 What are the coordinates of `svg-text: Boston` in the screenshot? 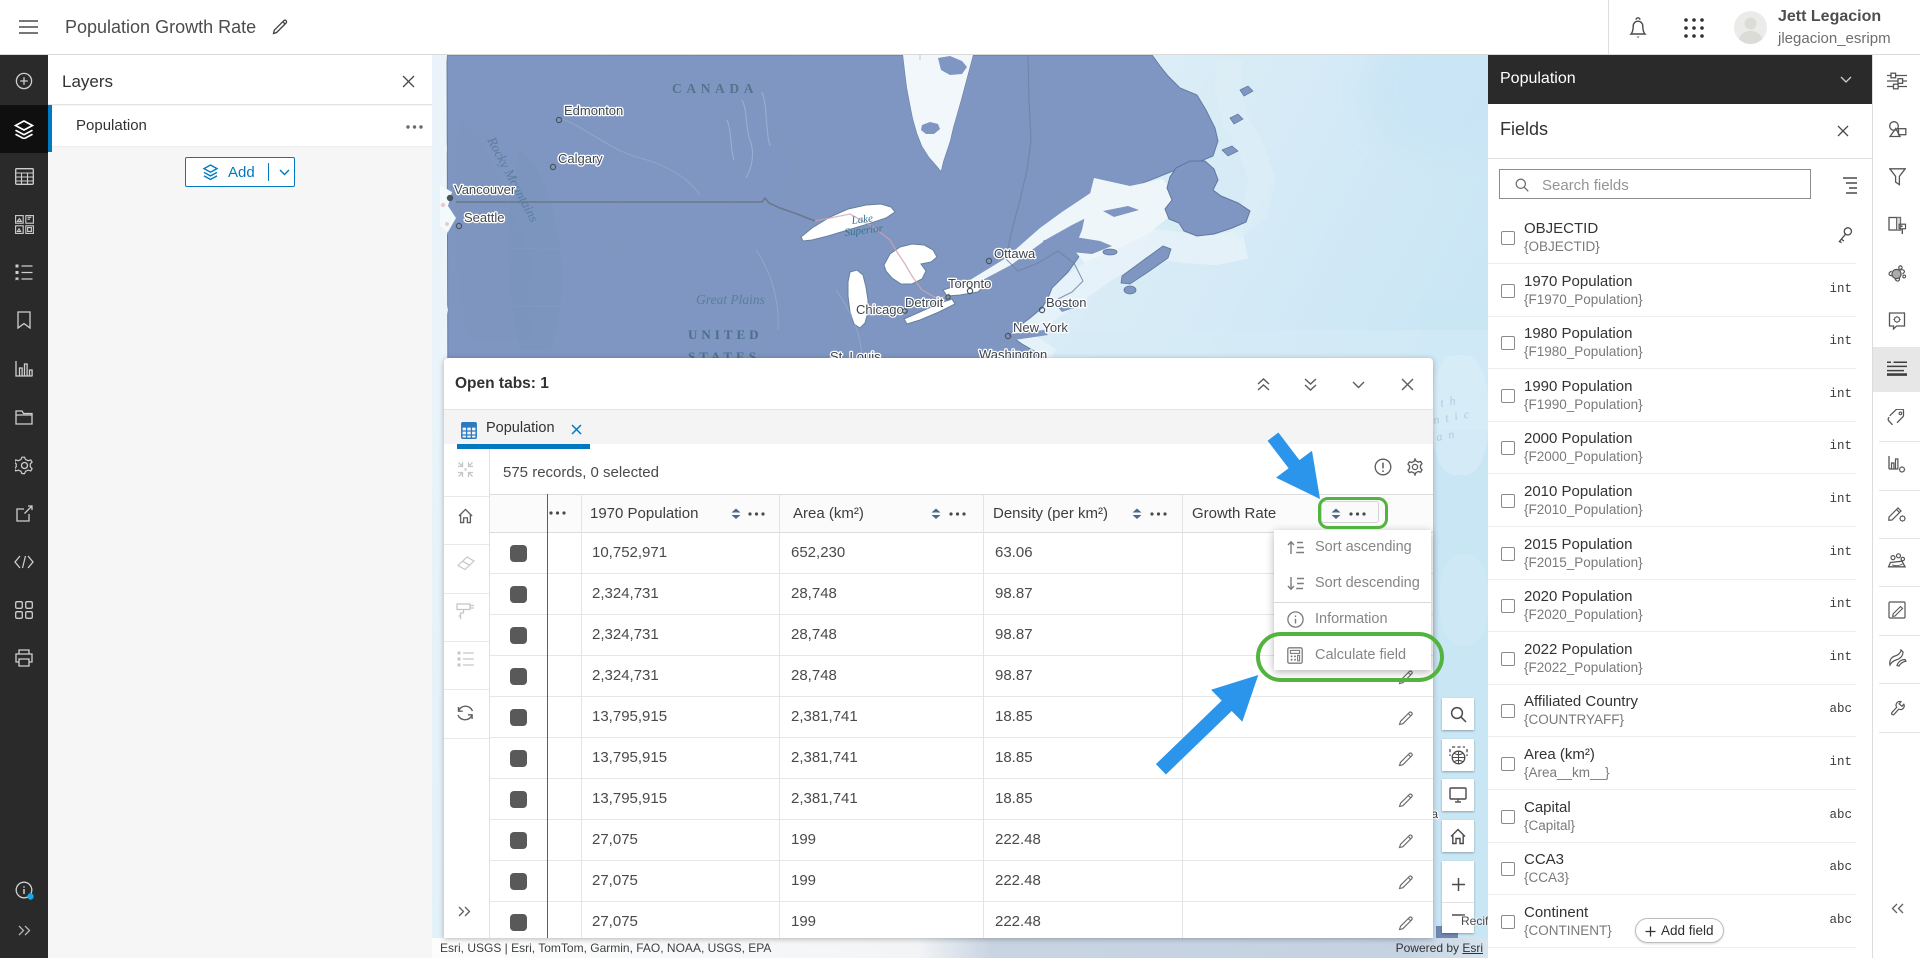 It's located at (1066, 302).